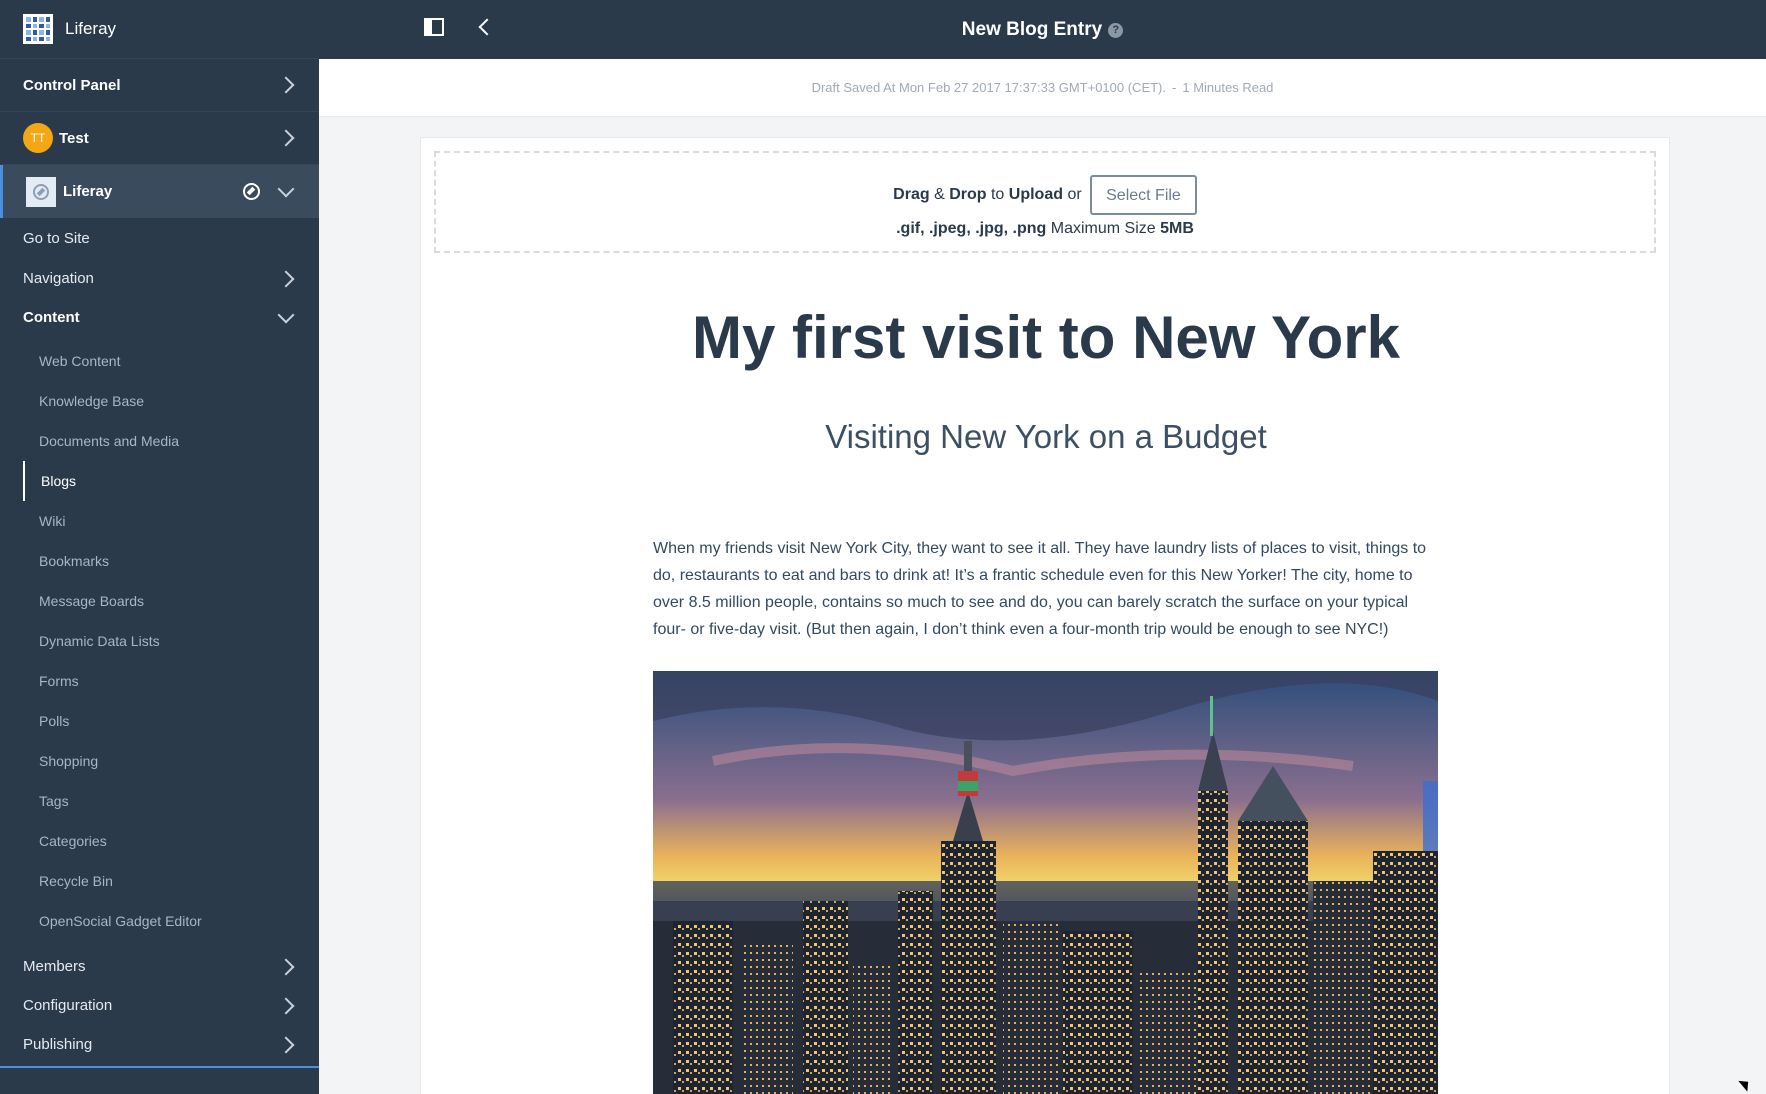 The height and width of the screenshot is (1094, 1766). I want to click on upload-constraints: .gif, .jpeg, .jpg, .png Maximum Size 5MB, so click(1045, 229).